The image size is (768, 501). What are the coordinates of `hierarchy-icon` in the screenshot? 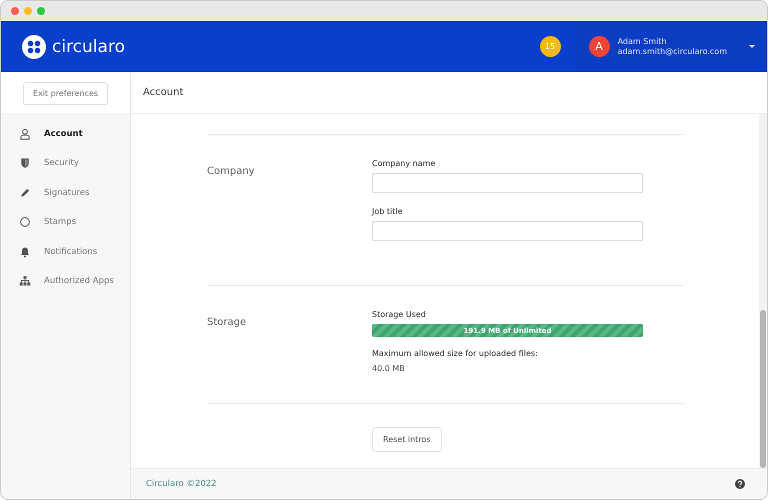 It's located at (25, 281).